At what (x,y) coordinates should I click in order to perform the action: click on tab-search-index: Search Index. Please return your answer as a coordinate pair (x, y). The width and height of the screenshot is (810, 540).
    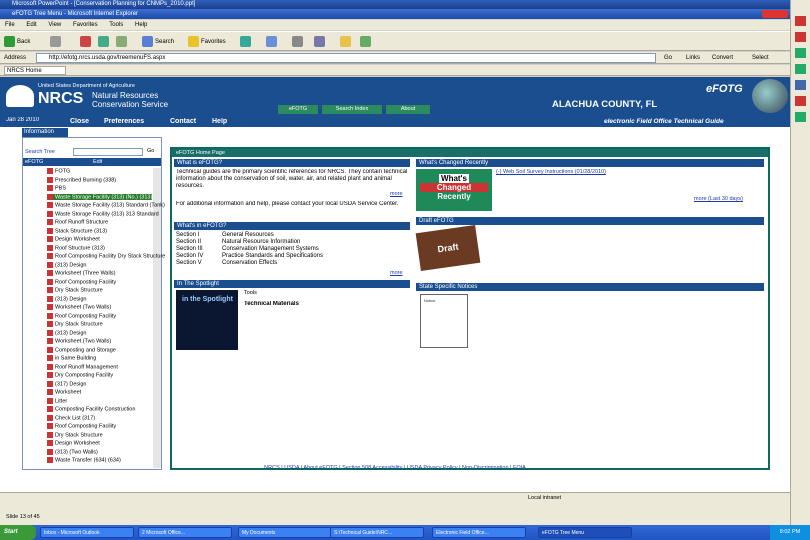
    Looking at the image, I should click on (352, 109).